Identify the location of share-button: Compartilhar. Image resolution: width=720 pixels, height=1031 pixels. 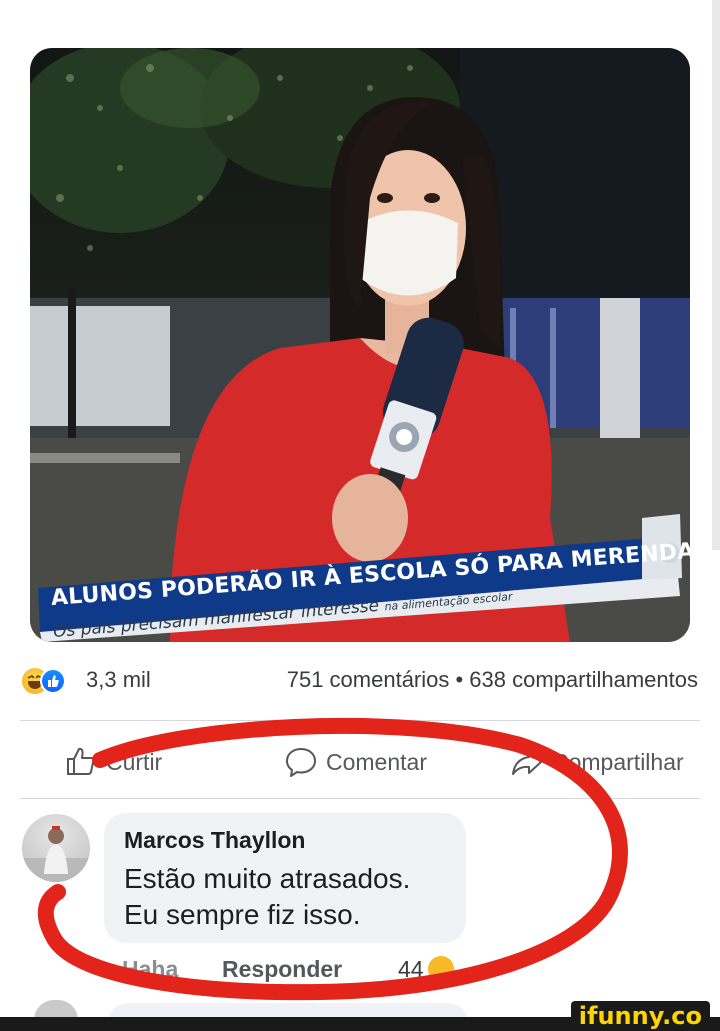
(597, 762).